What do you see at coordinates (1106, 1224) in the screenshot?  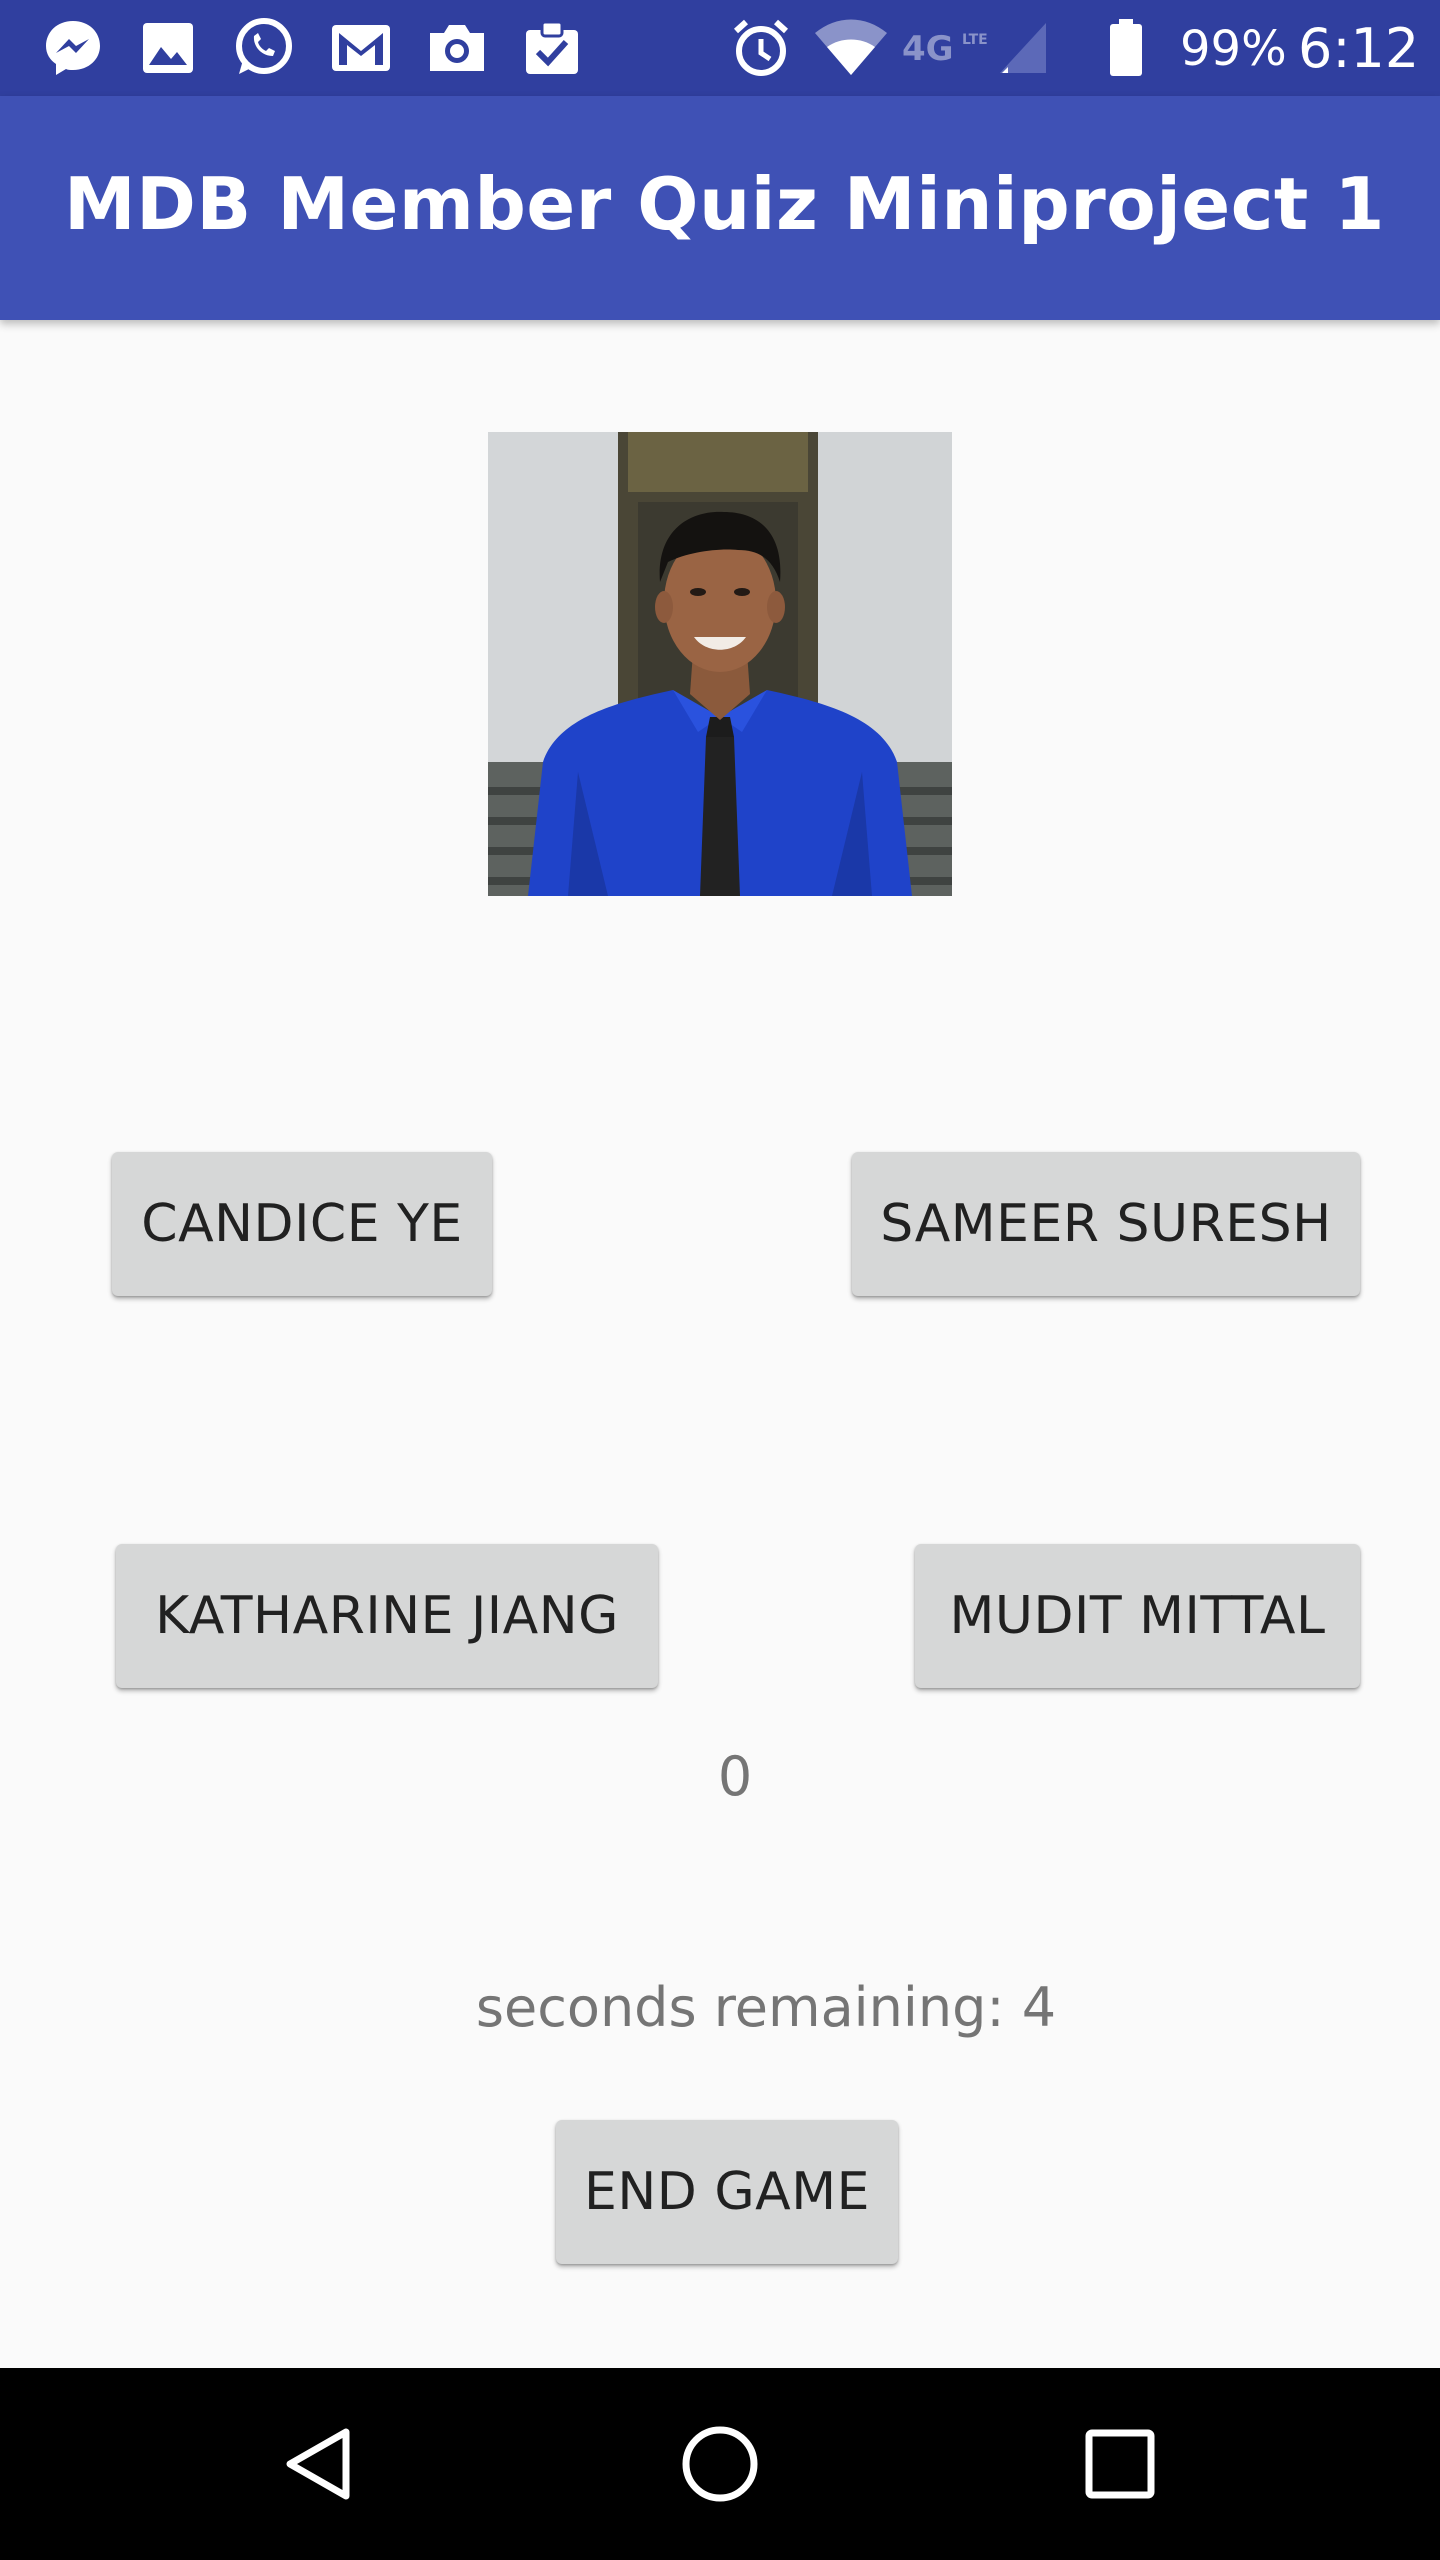 I see `option-button-2: SAMEER SURESH` at bounding box center [1106, 1224].